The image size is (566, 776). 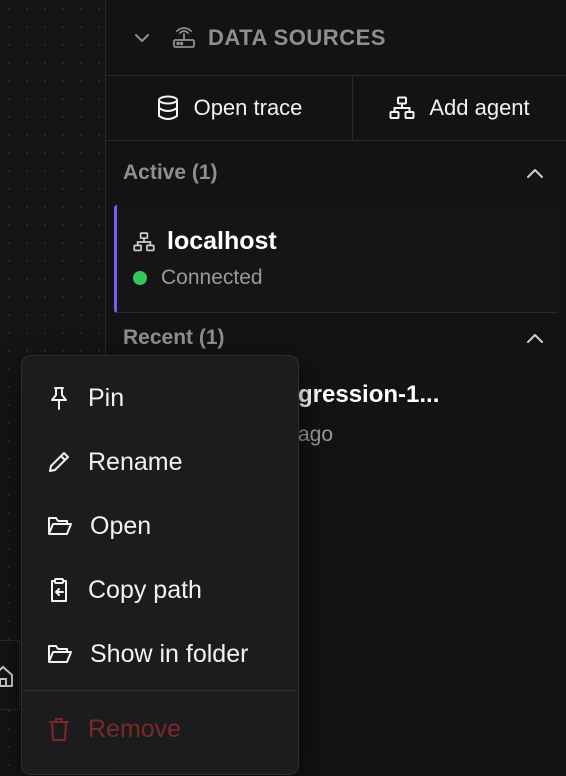 I want to click on router-icon, so click(x=184, y=37).